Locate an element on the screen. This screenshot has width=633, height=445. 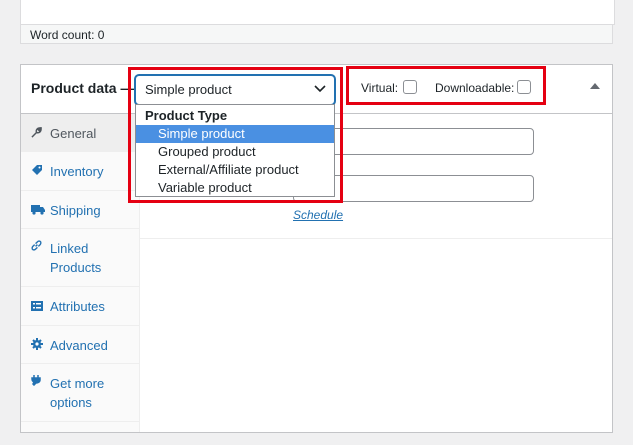
tab-label: Linked Products is located at coordinates (76, 258).